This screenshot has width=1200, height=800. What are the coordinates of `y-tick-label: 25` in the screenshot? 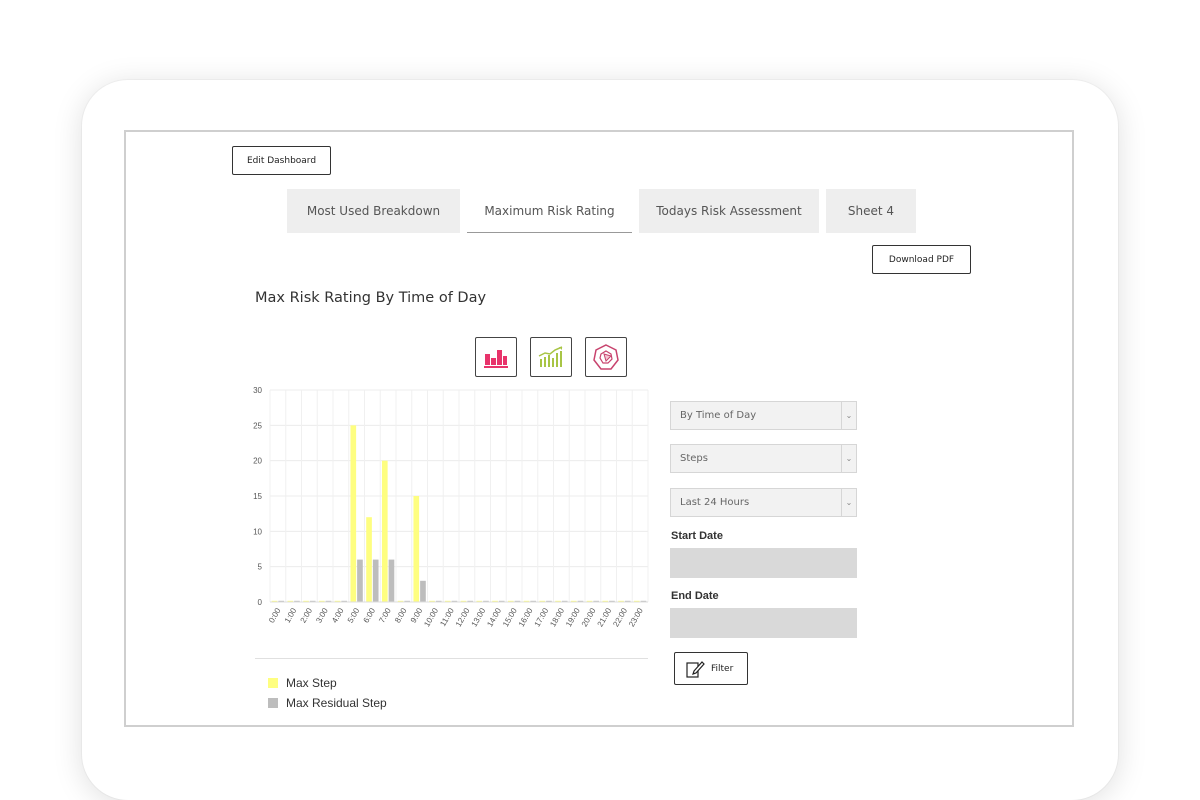 It's located at (257, 425).